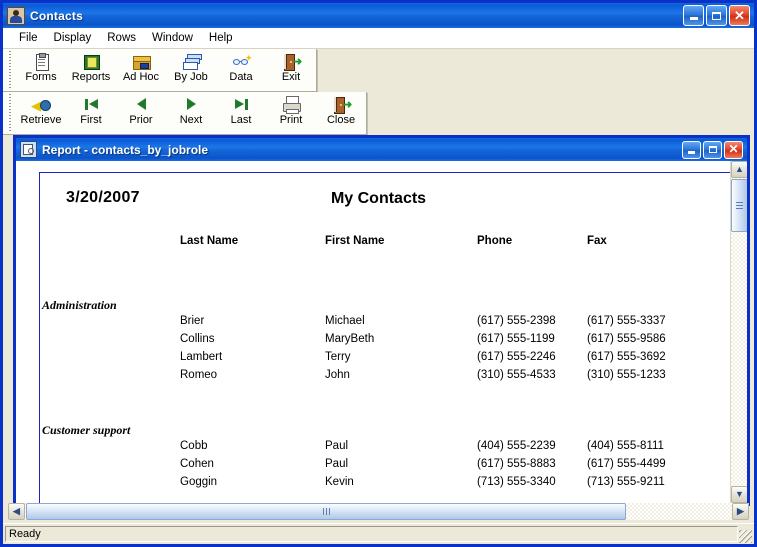 The image size is (757, 547). Describe the element at coordinates (739, 494) in the screenshot. I see `scroll-down-button: ▼` at that location.